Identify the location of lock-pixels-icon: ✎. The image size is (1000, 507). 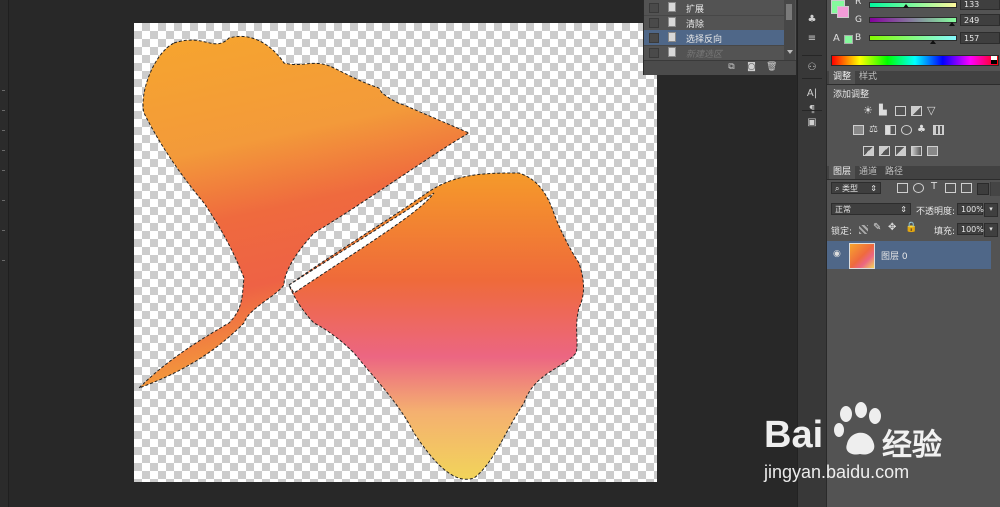
(877, 227).